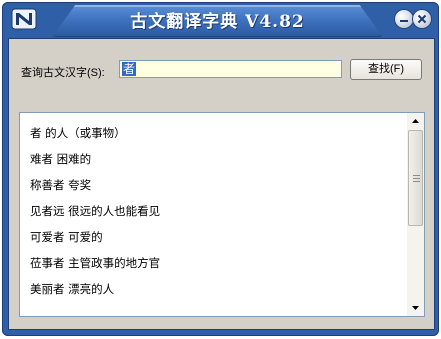 The image size is (441, 339). What do you see at coordinates (214, 185) in the screenshot?
I see `list-item: 称善者 夸奖` at bounding box center [214, 185].